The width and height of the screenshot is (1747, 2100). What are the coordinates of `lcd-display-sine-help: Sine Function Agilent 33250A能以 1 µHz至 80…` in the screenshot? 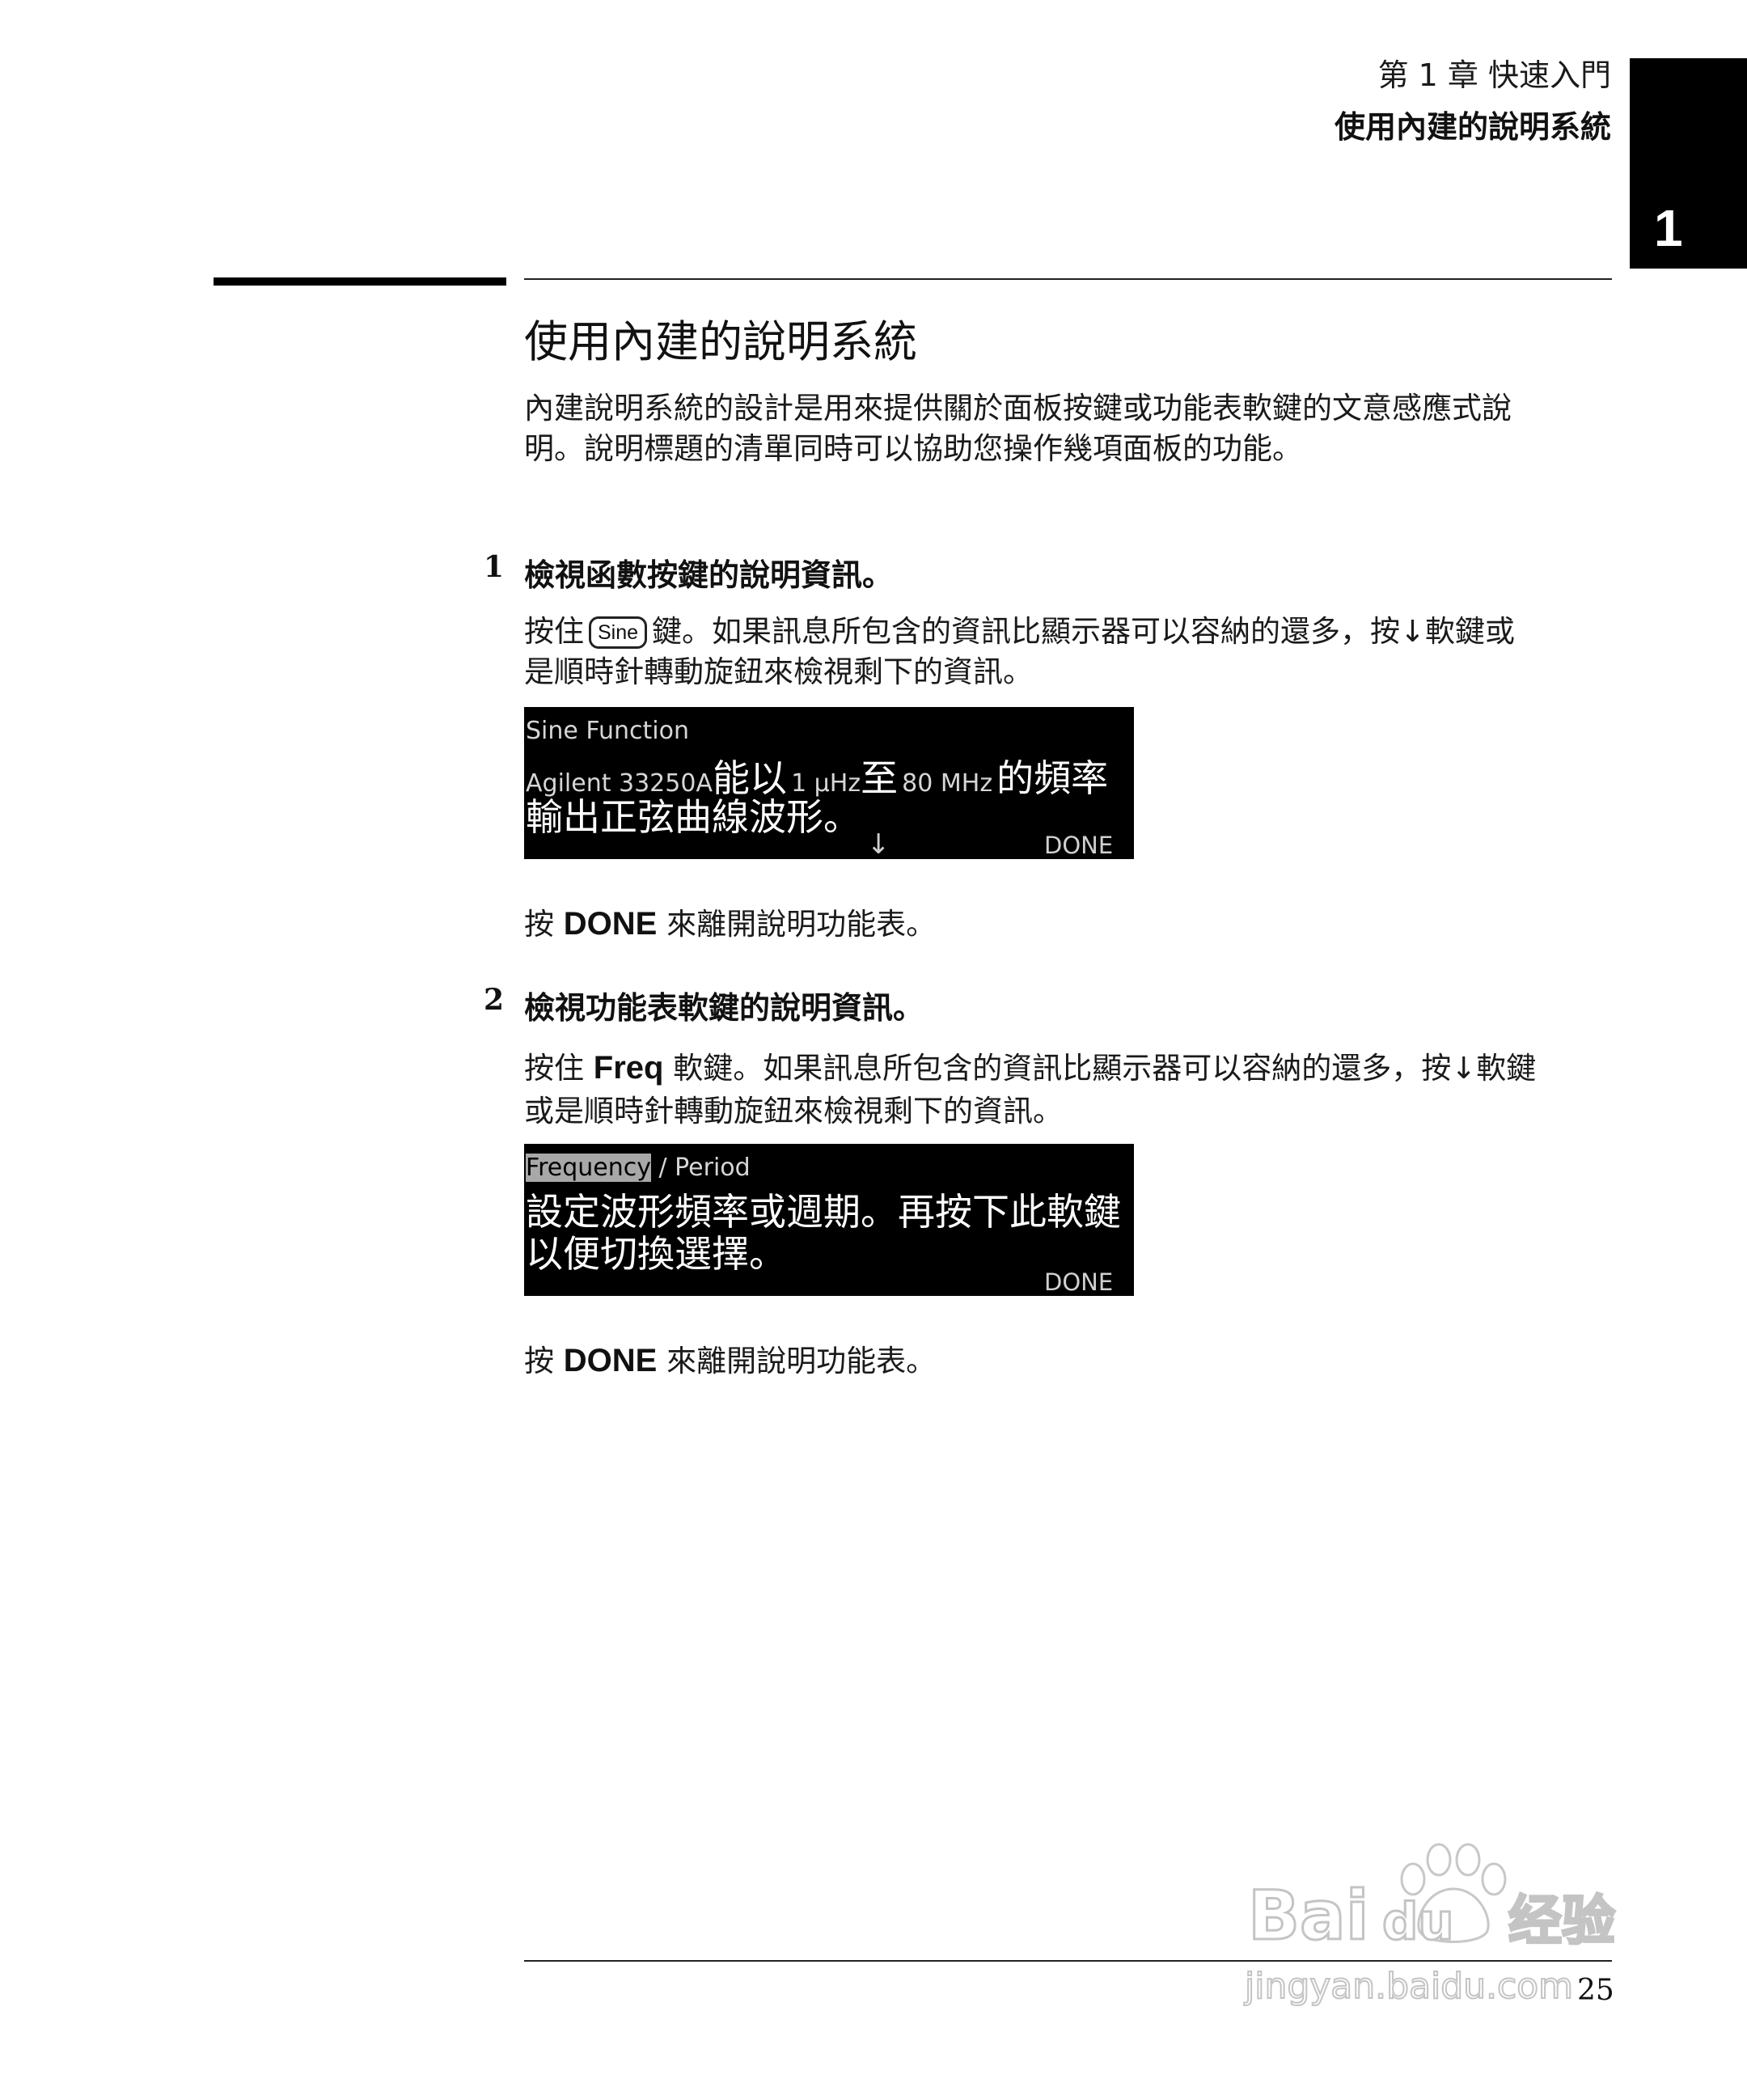 It's located at (829, 783).